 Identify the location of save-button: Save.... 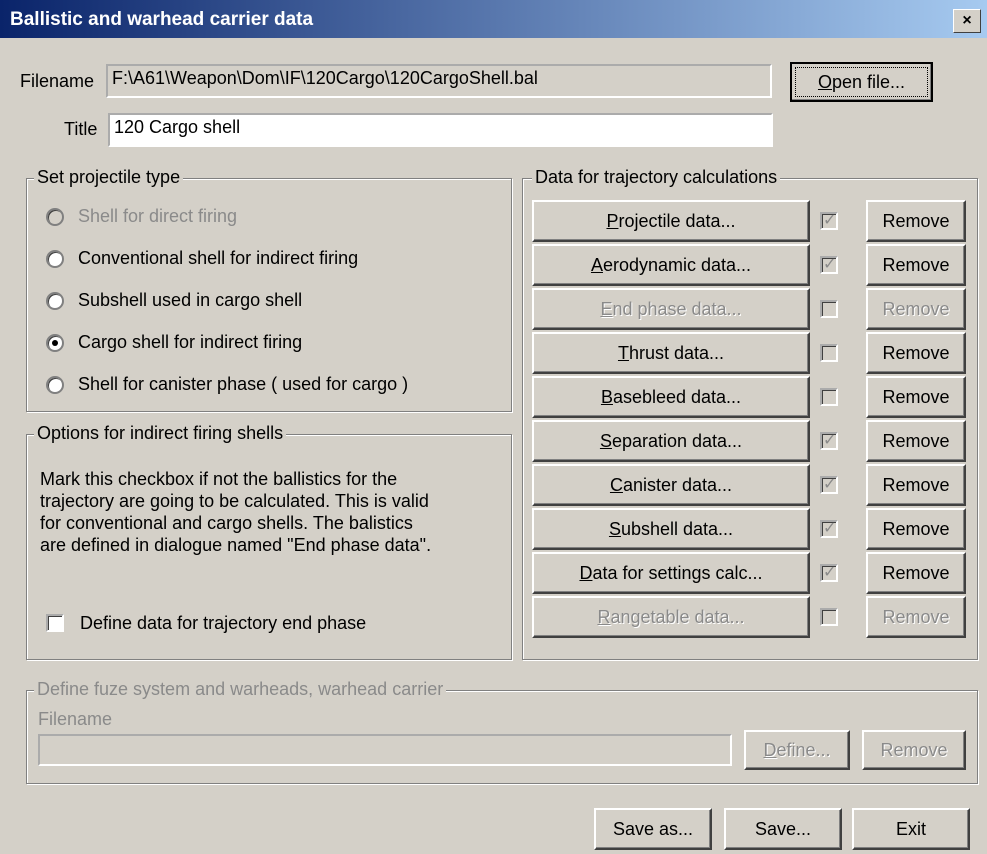
(783, 829).